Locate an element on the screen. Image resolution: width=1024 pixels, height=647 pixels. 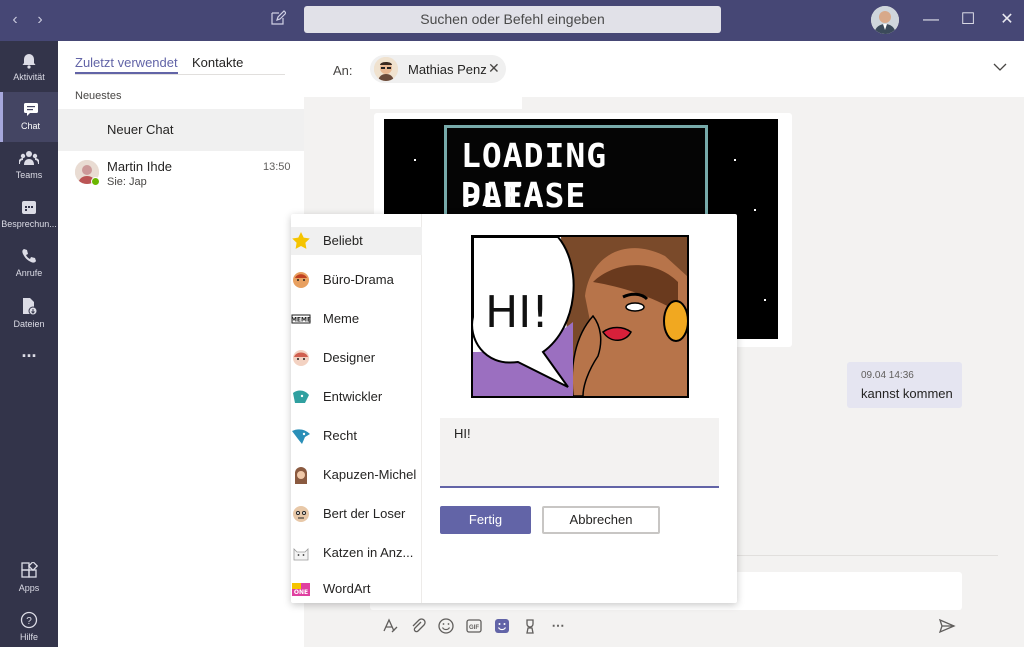
profile-avatar is located at coordinates (885, 20).